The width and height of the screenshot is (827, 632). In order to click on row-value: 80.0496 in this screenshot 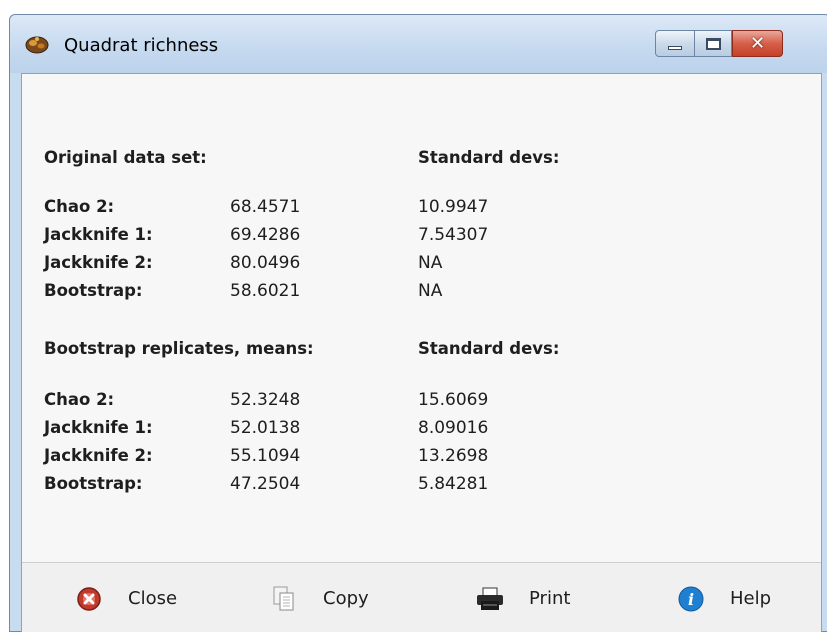, I will do `click(265, 263)`.